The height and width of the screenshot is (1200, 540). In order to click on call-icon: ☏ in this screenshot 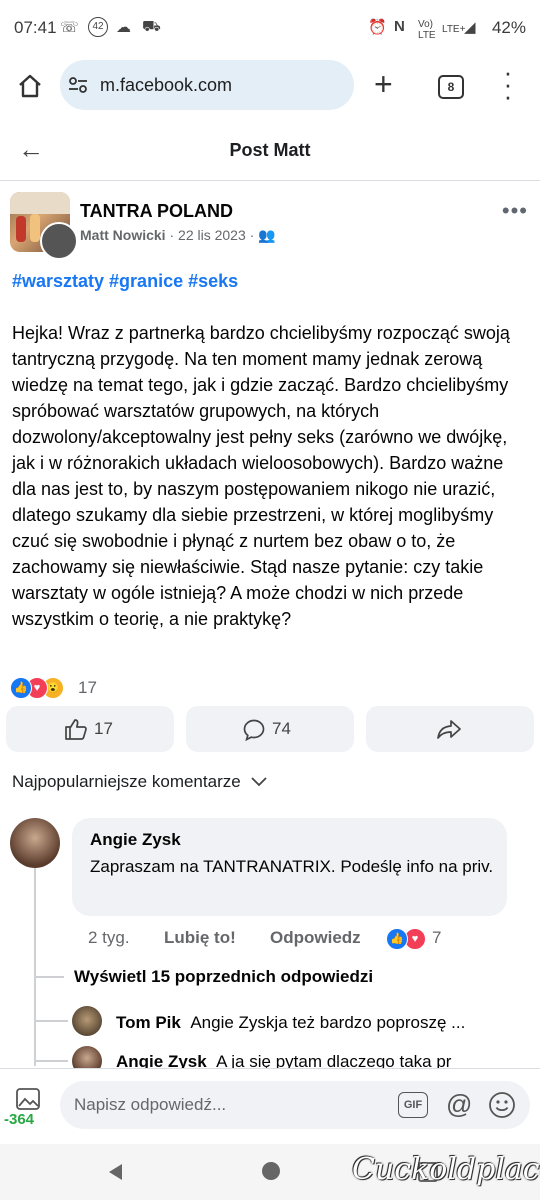, I will do `click(69, 27)`.